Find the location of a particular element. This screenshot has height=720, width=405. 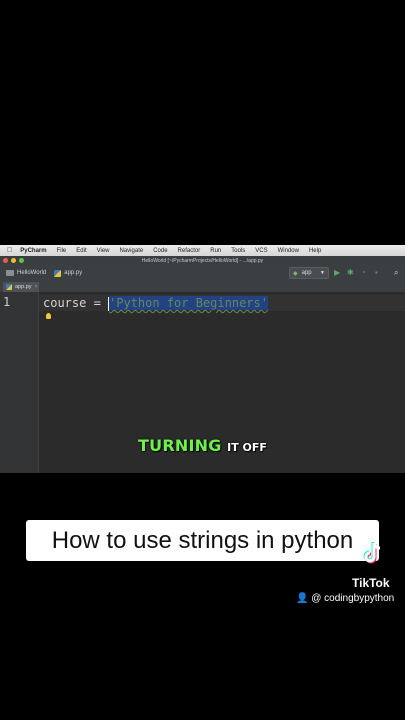

run-config-select: ◆ app ▼ is located at coordinates (309, 273).